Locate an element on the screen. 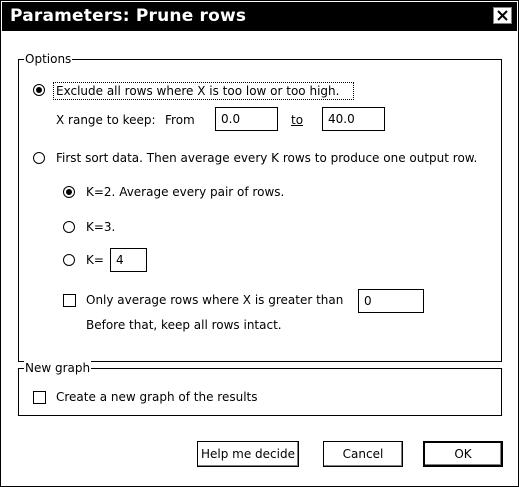 This screenshot has width=519, height=487. ok-label: OK is located at coordinates (463, 454).